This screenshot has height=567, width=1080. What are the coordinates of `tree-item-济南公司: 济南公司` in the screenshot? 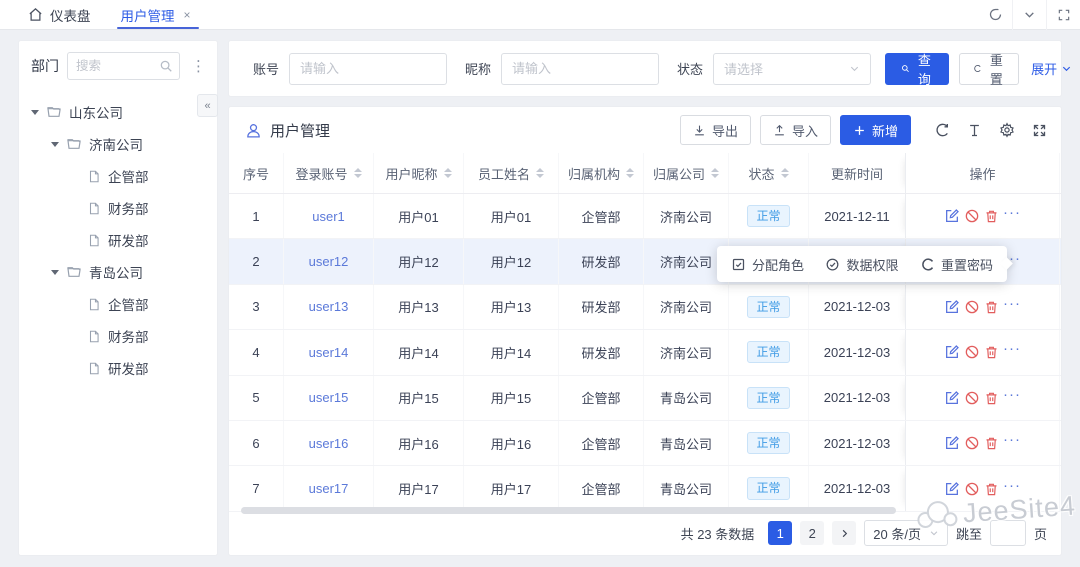 It's located at (118, 144).